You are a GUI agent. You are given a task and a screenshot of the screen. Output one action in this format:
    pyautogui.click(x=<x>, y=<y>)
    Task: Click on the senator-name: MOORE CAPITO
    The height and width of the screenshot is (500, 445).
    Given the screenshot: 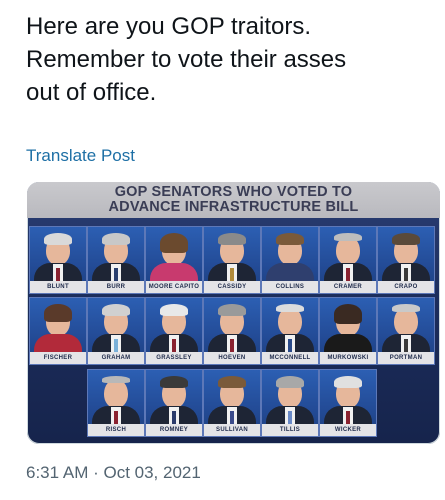 What is the action you would take?
    pyautogui.click(x=174, y=287)
    